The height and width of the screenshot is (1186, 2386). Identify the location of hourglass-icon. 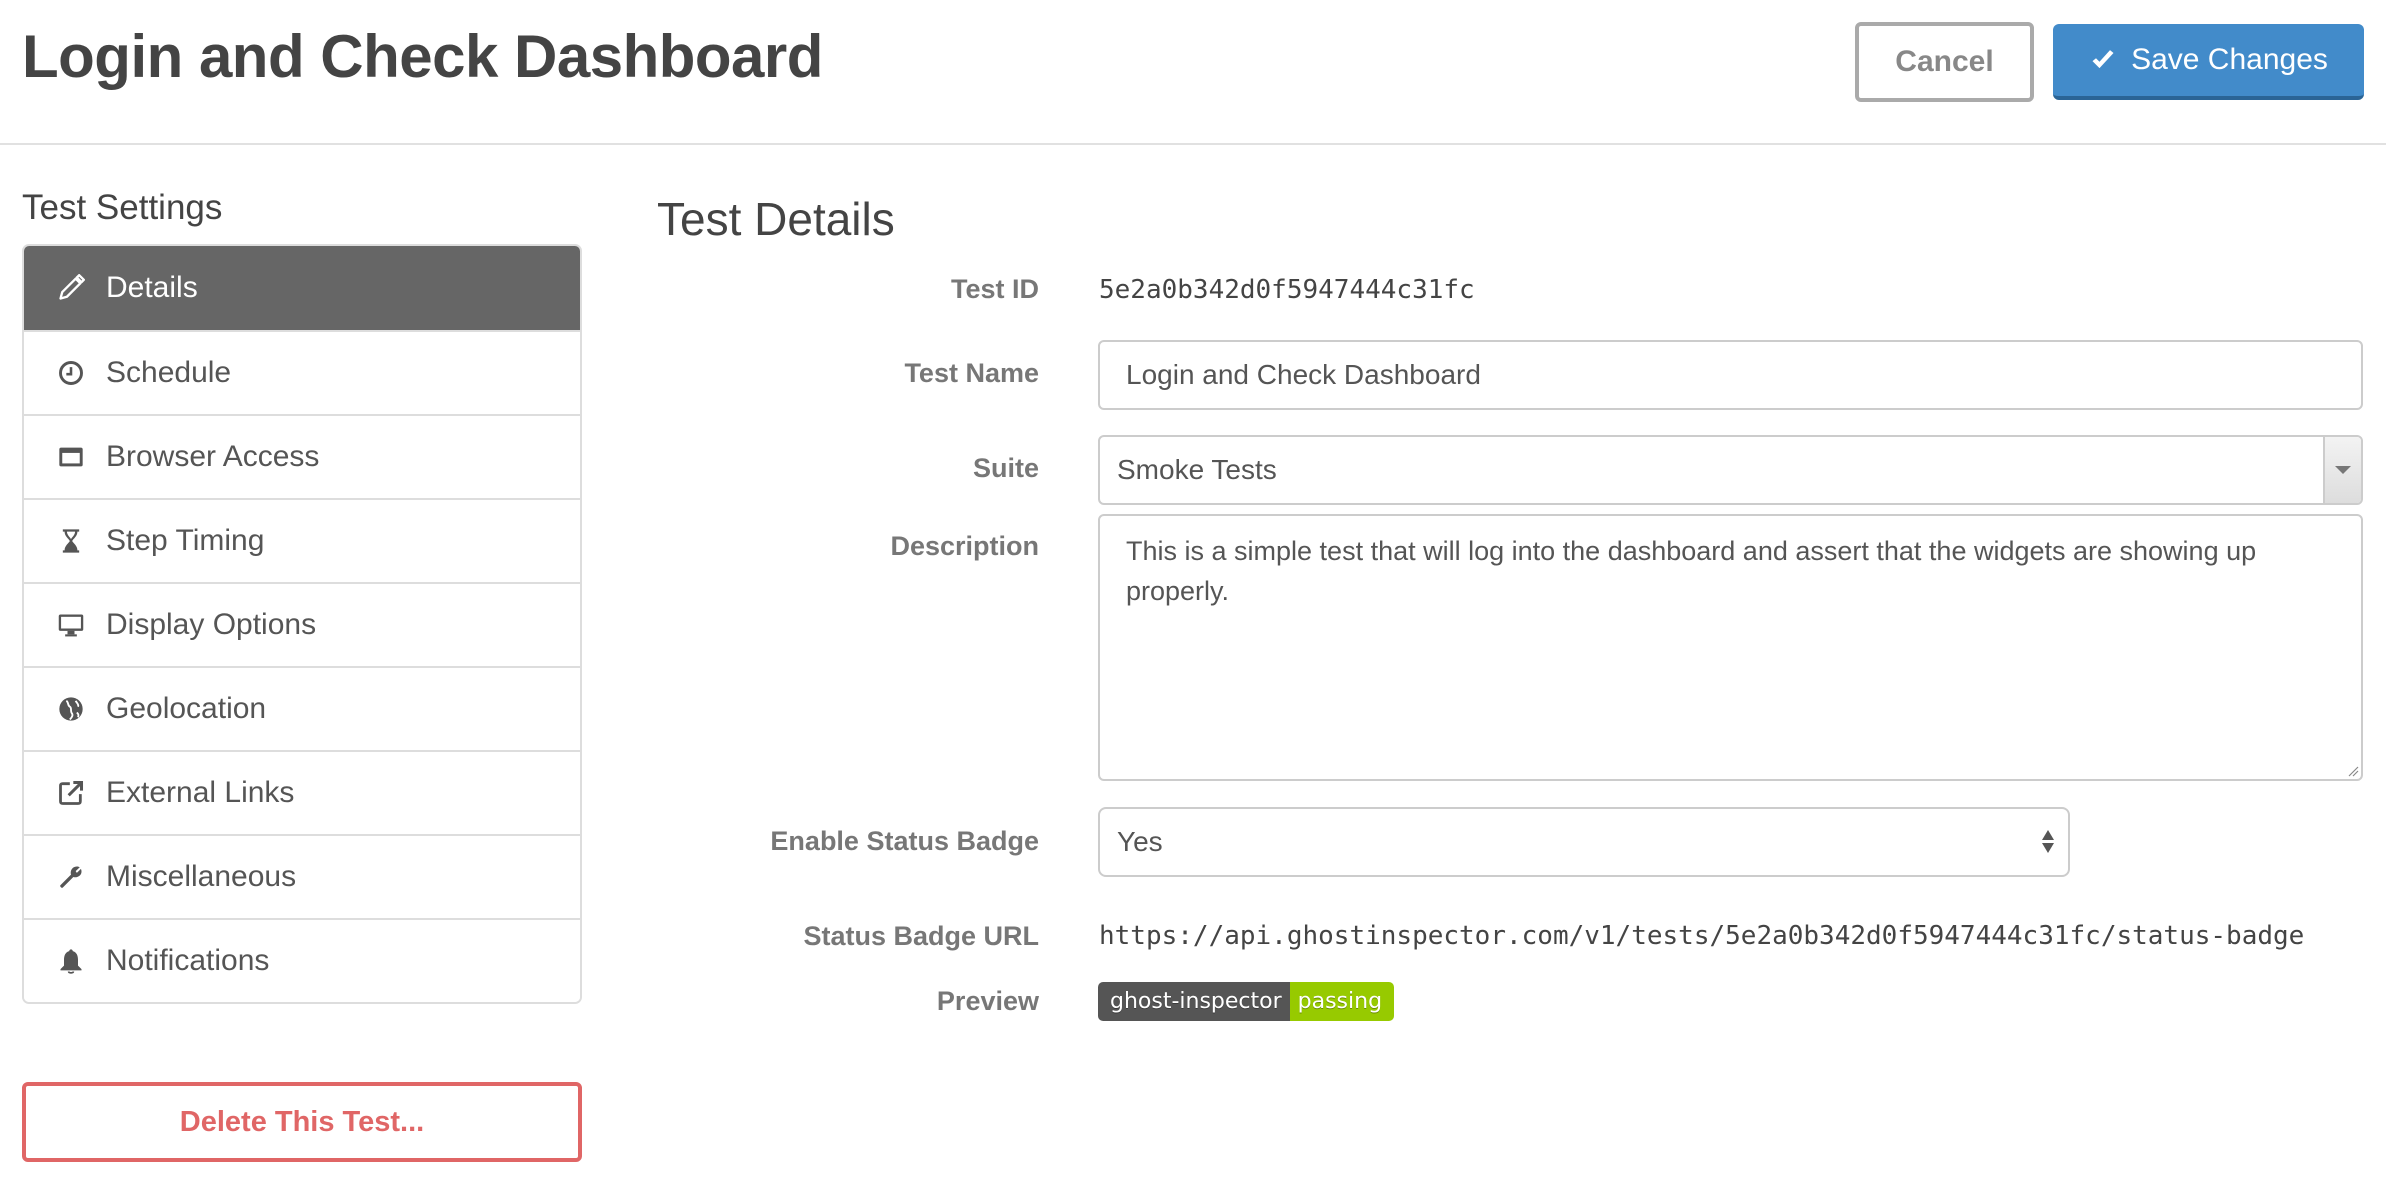
(71, 541).